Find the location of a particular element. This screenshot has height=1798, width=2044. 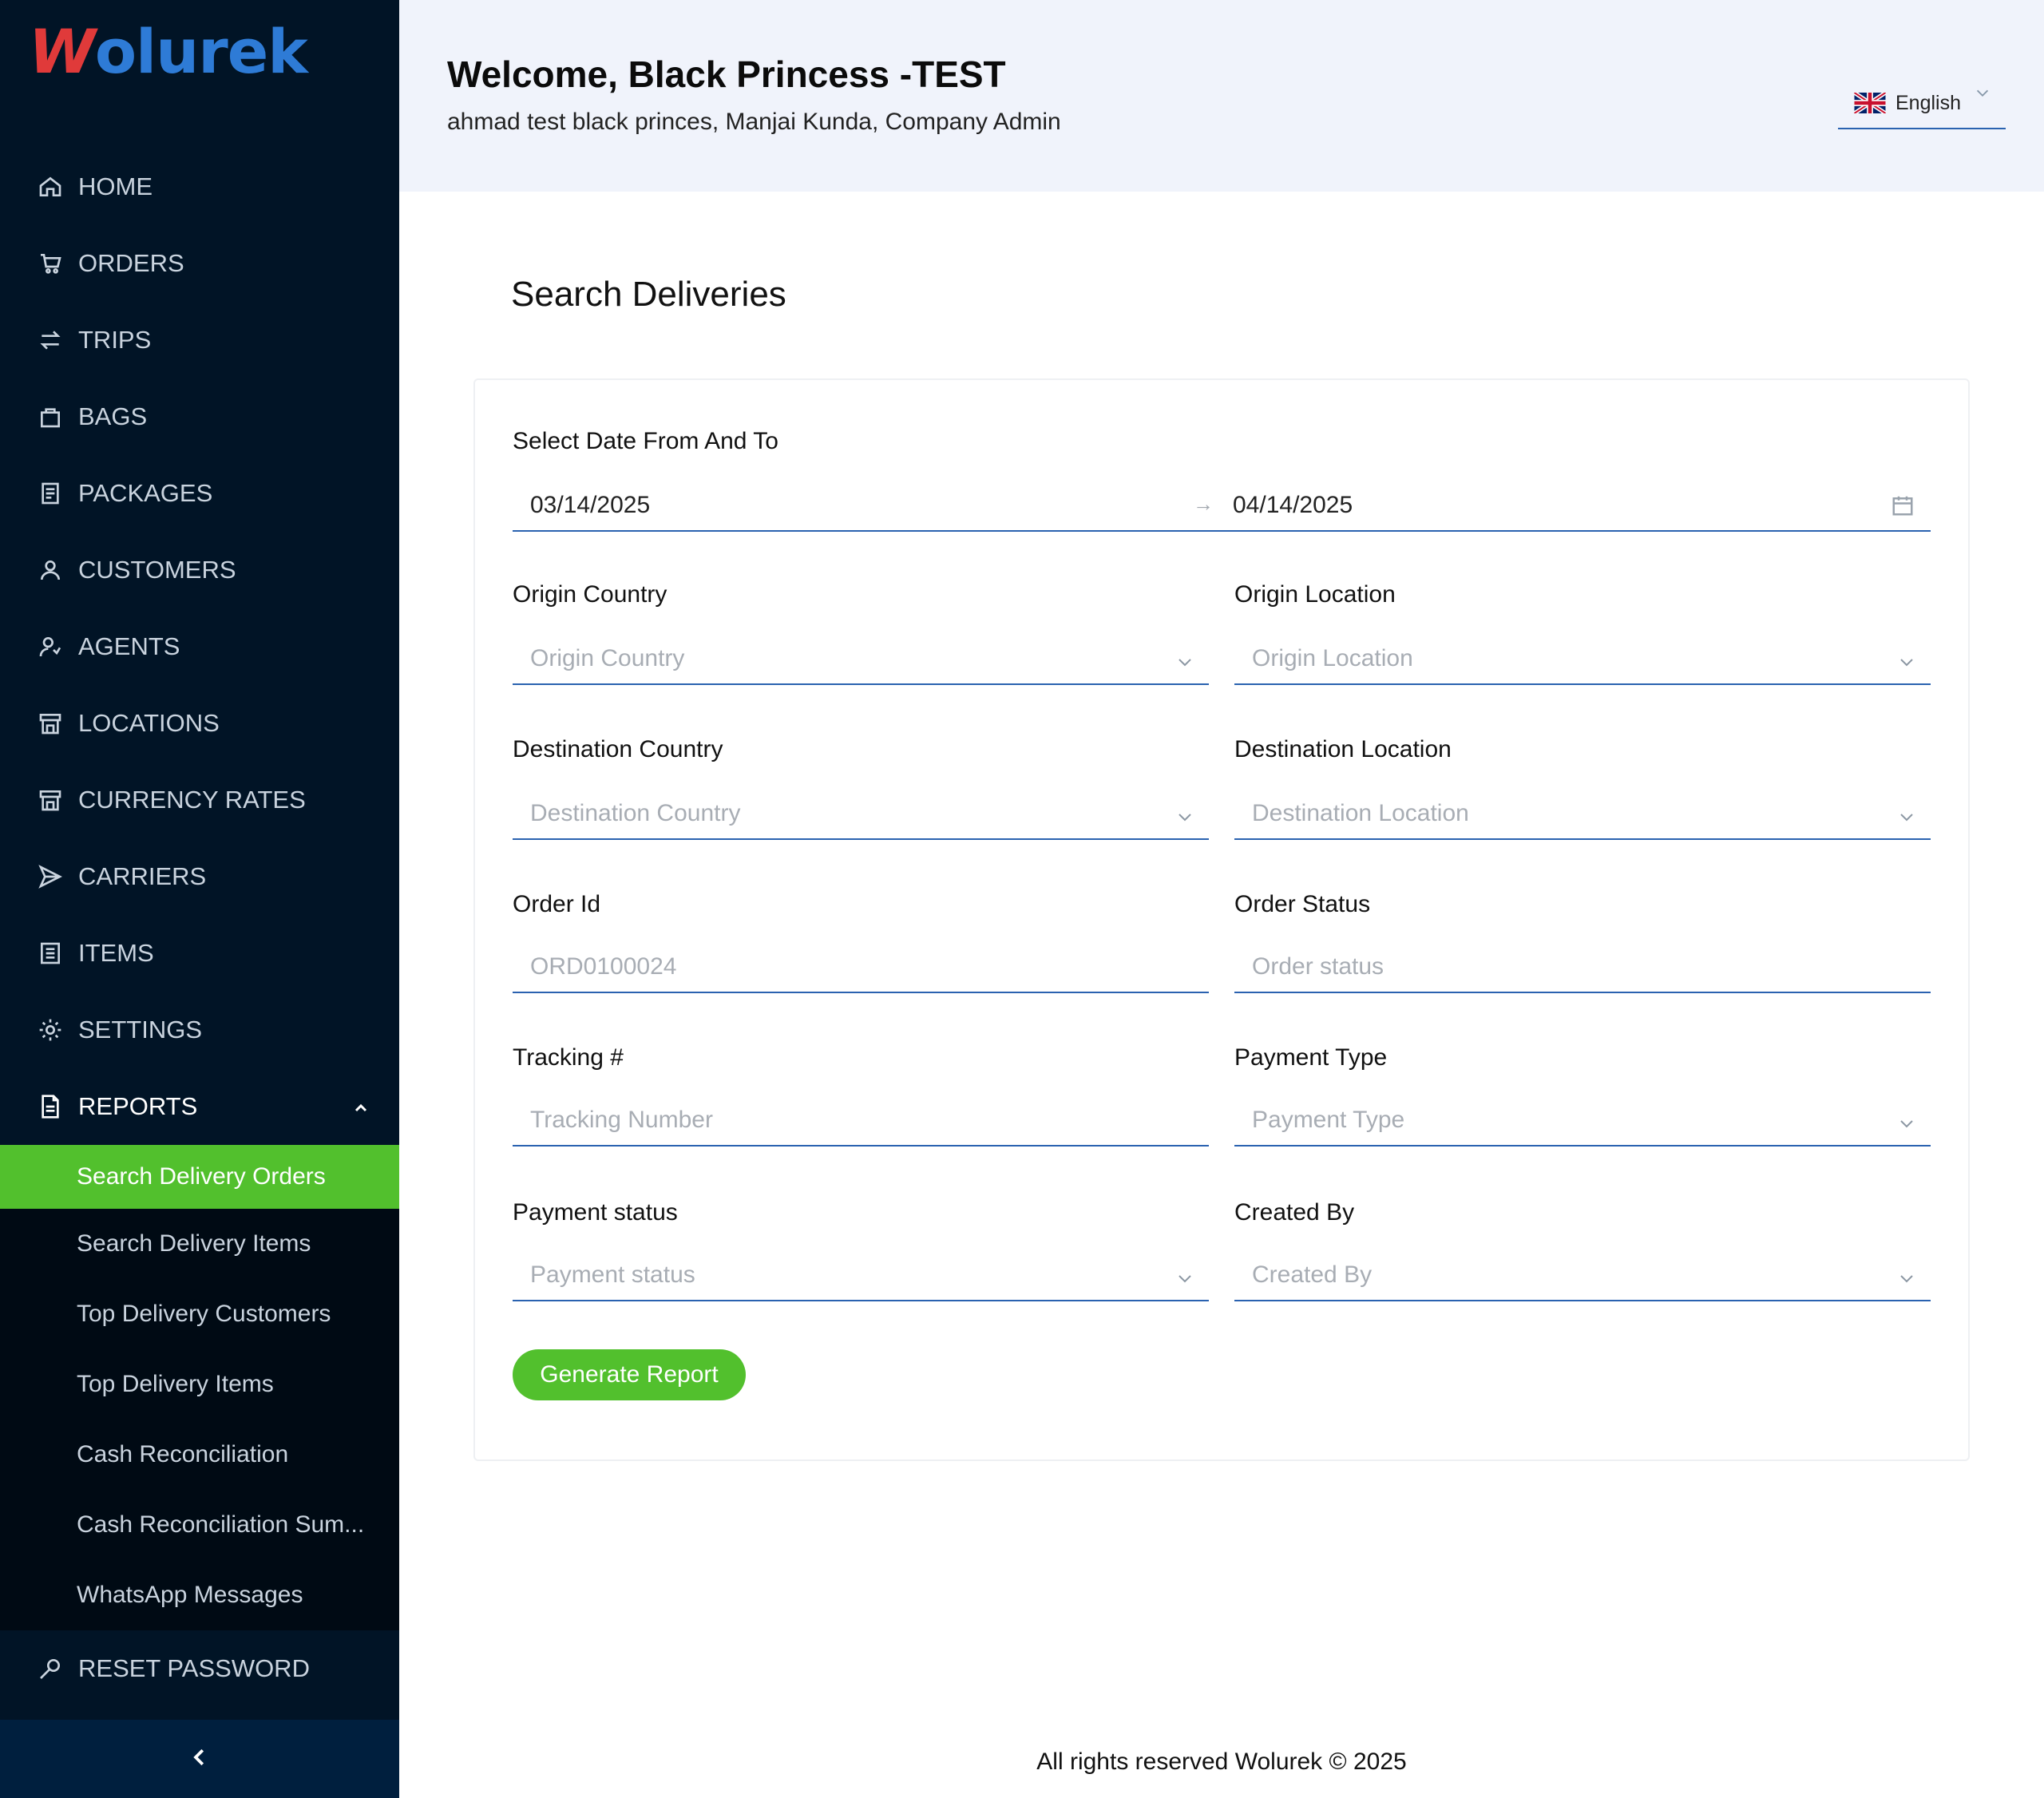

sidebar-item-carriers: CARRIERS is located at coordinates (199, 877).